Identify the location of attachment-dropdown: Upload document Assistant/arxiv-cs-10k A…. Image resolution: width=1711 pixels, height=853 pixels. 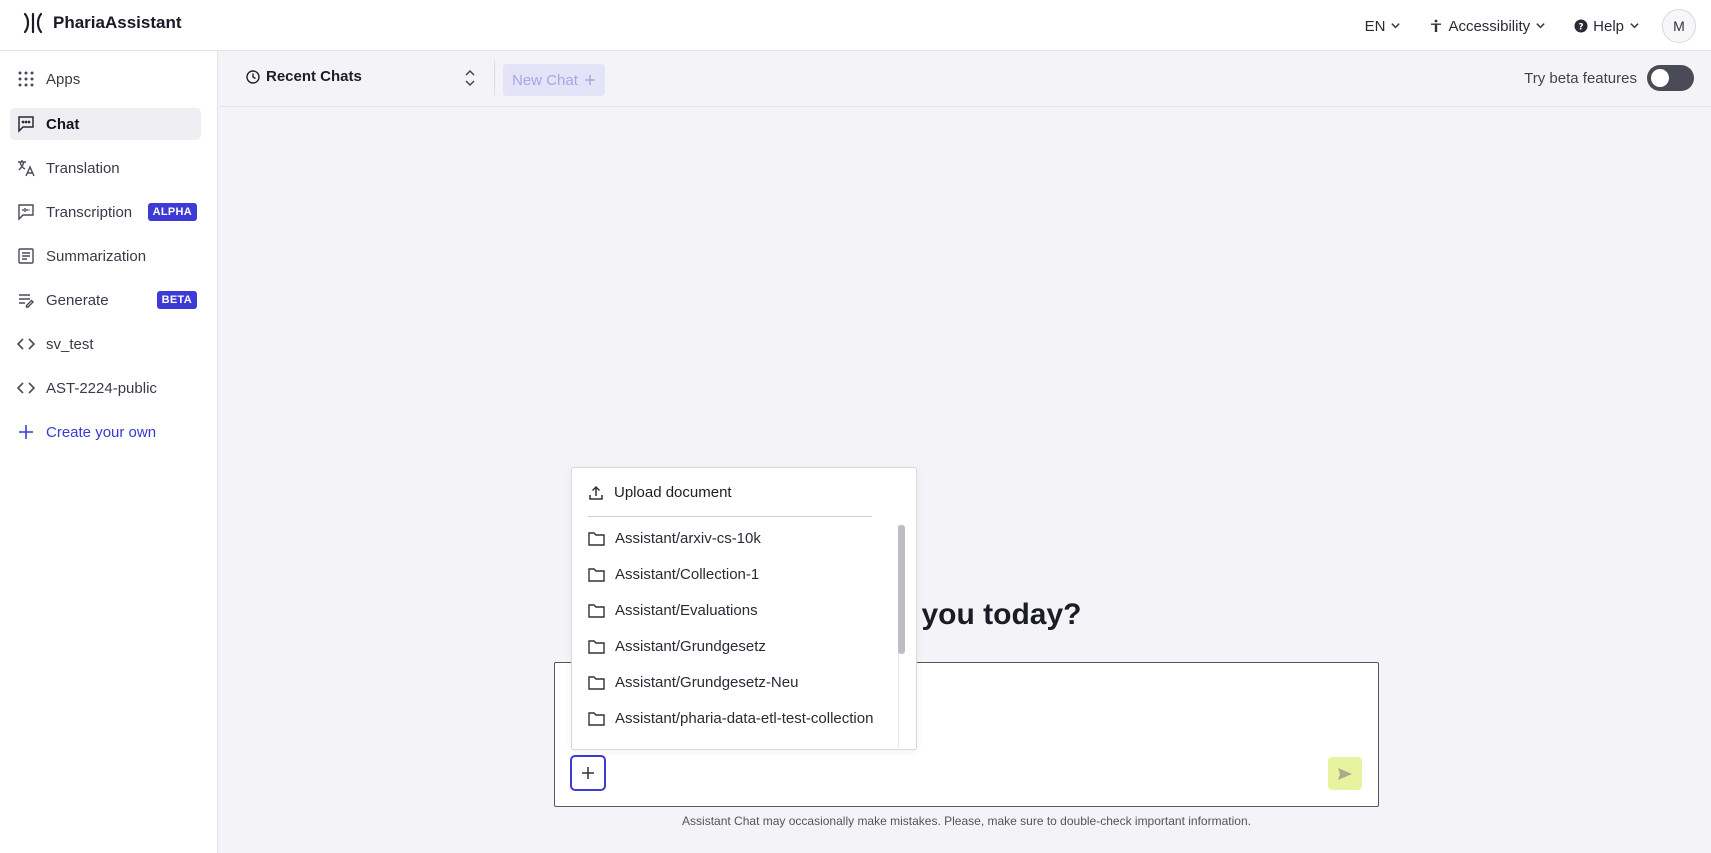
(744, 608).